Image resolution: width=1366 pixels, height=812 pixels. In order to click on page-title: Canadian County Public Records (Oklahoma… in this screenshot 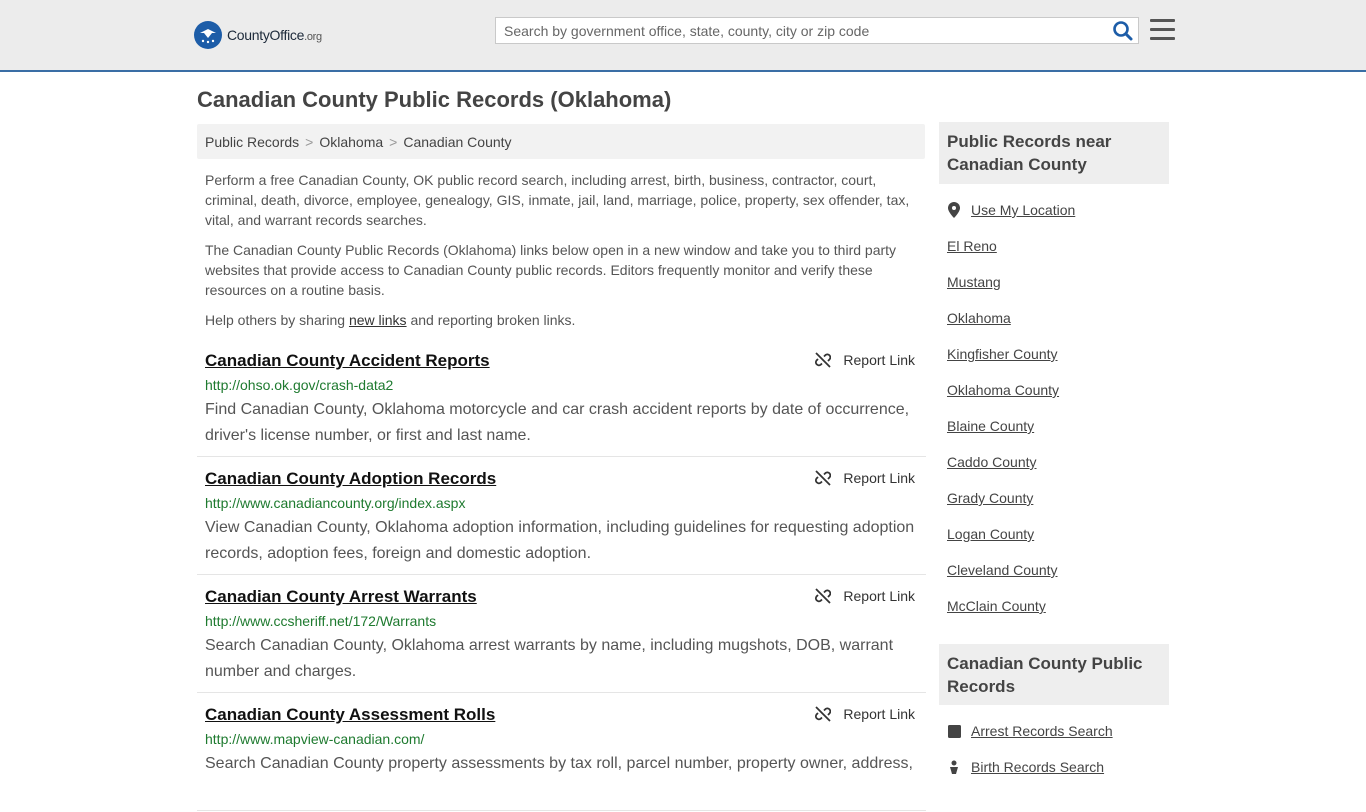, I will do `click(434, 99)`.